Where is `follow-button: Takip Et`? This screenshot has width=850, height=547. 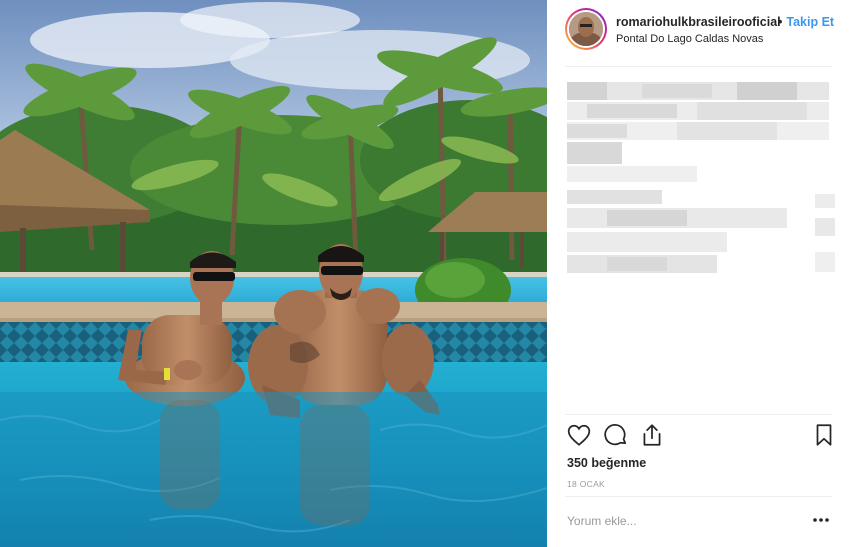 follow-button: Takip Et is located at coordinates (810, 22).